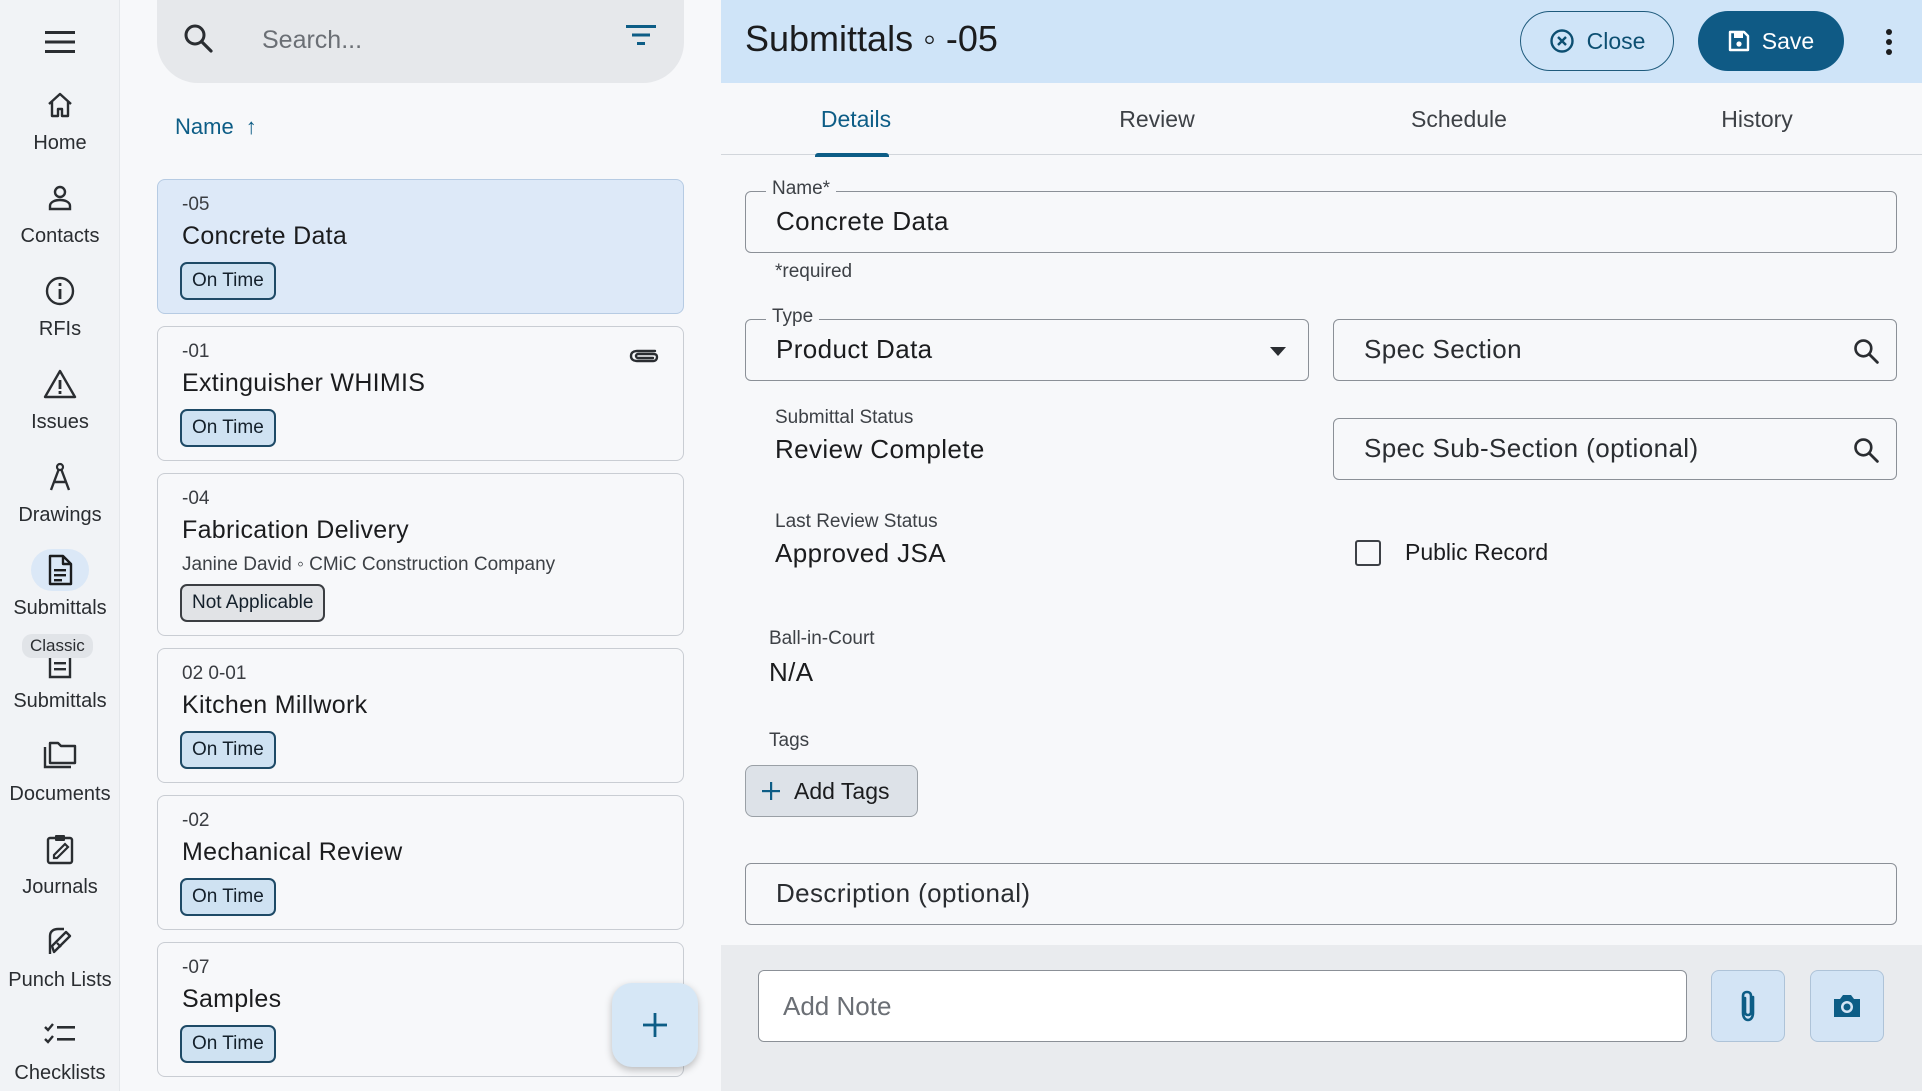  I want to click on compass-icon, so click(60, 477).